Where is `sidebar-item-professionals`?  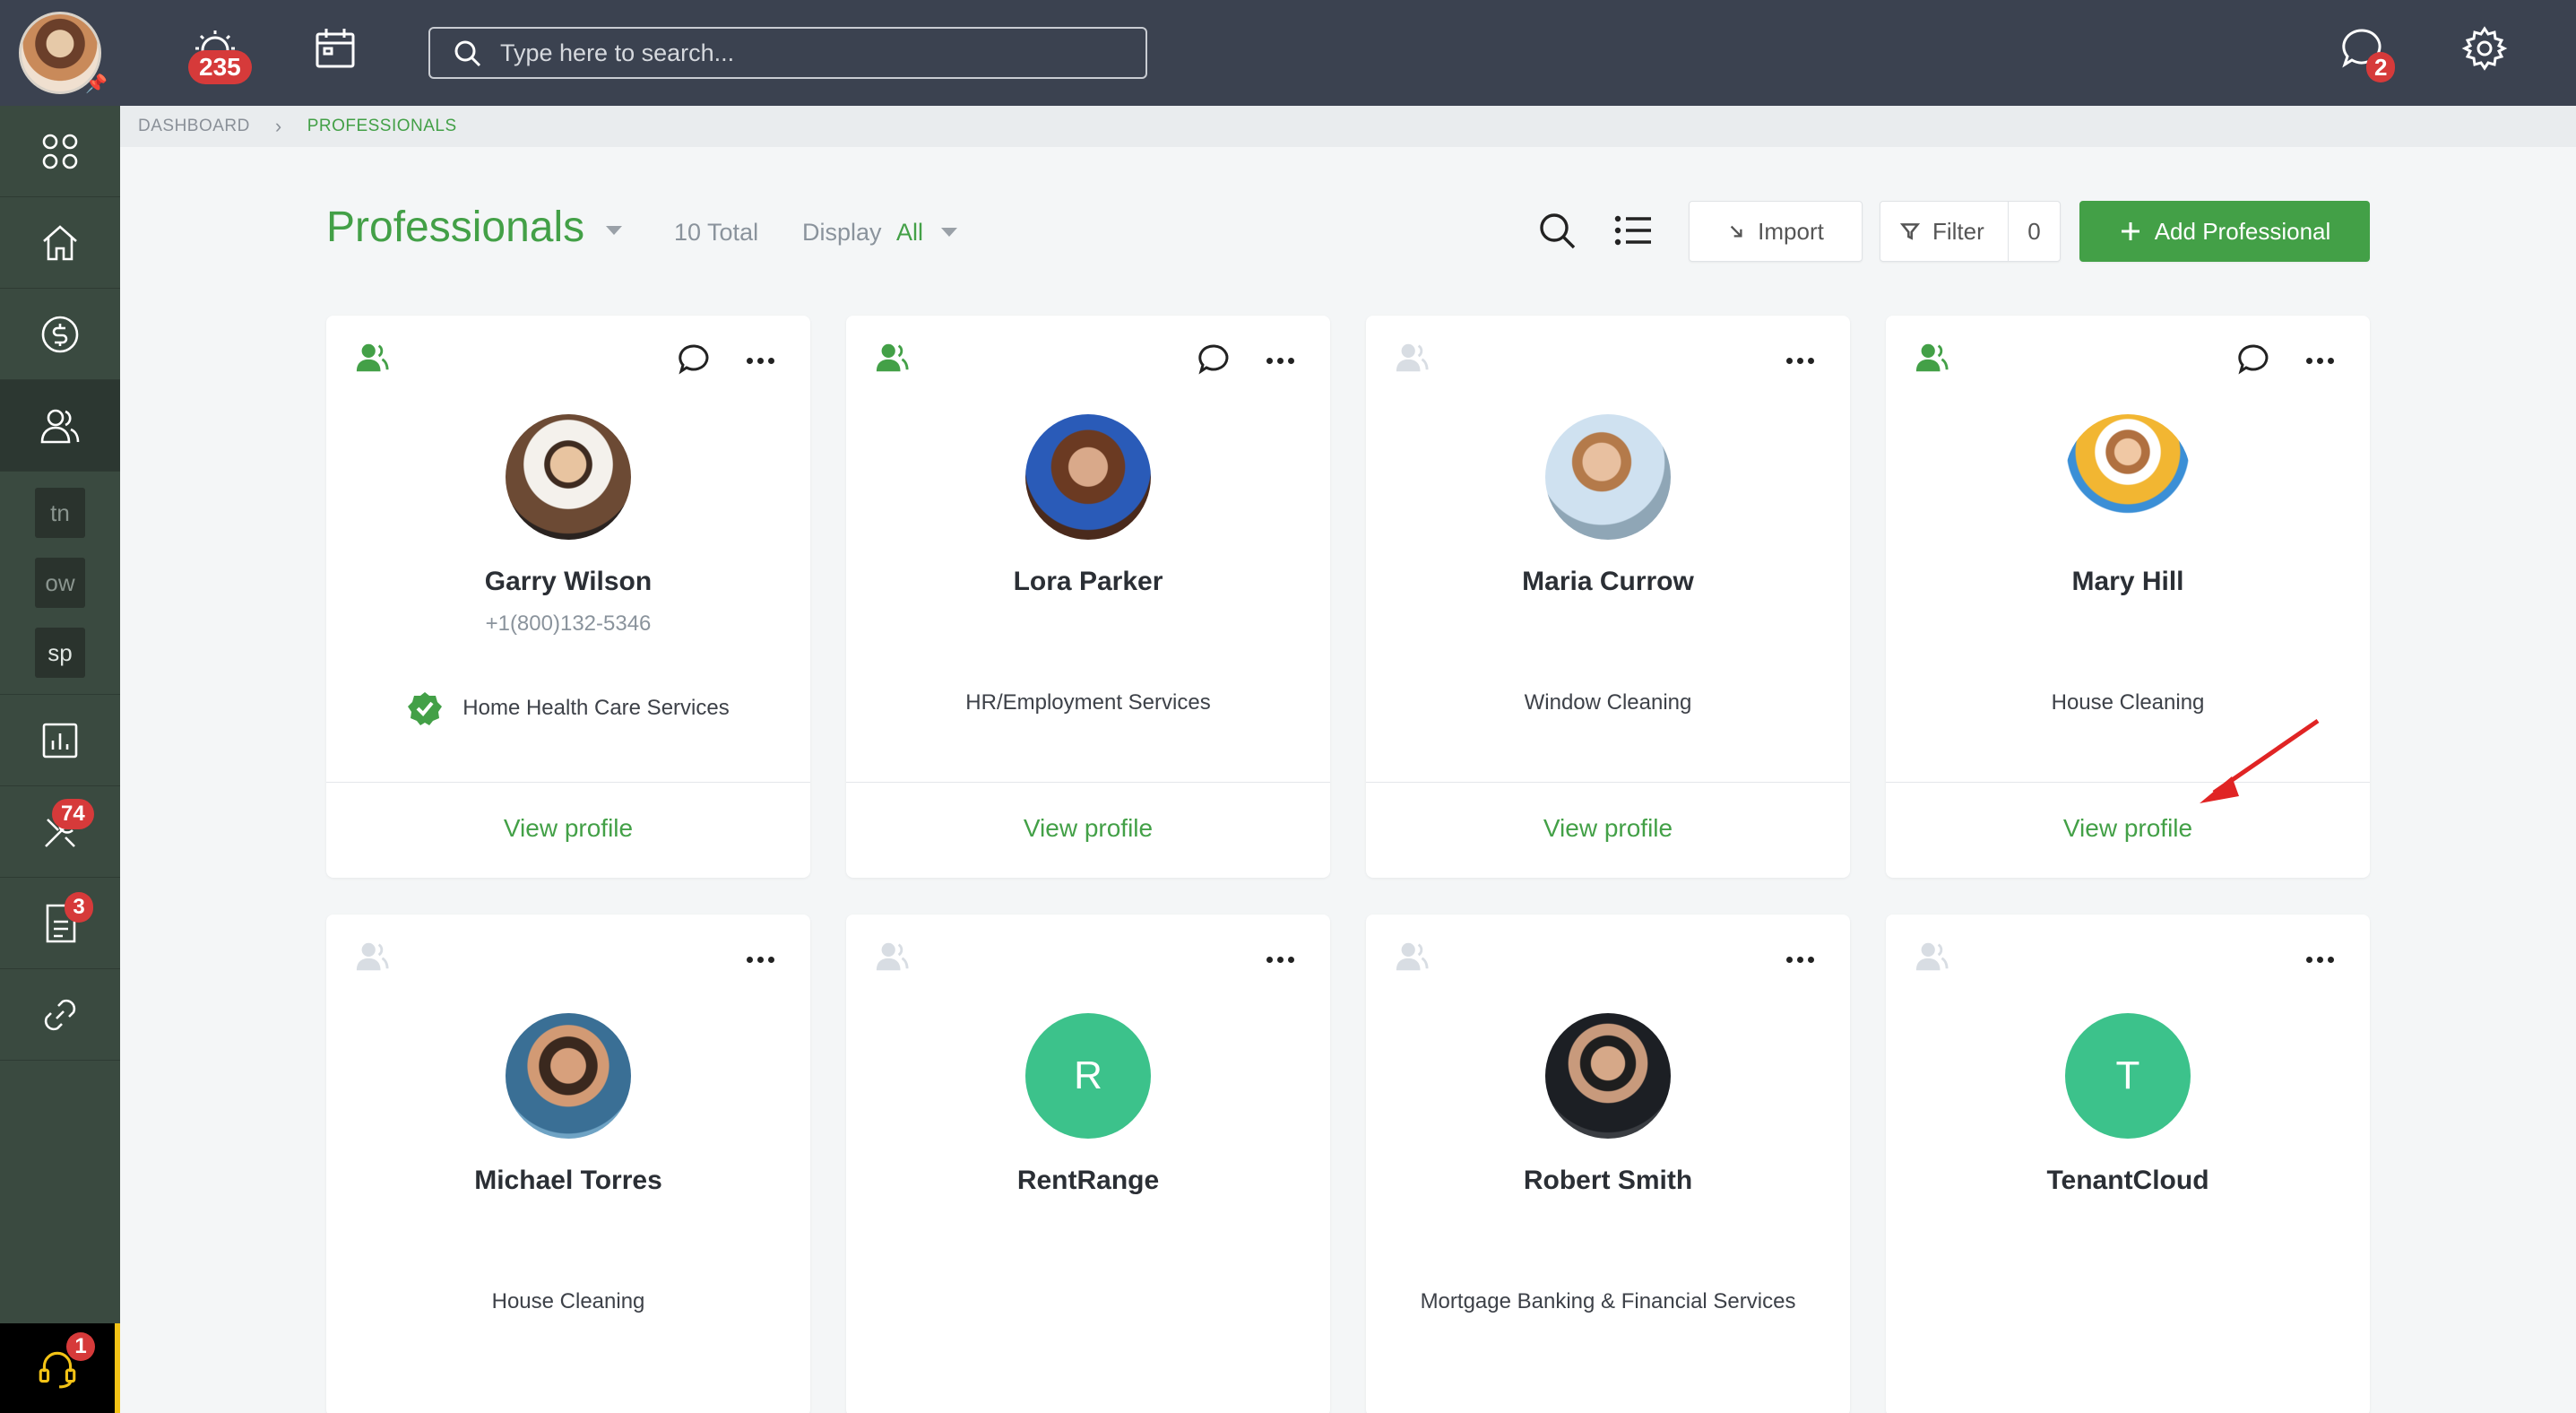
sidebar-item-professionals is located at coordinates (60, 426).